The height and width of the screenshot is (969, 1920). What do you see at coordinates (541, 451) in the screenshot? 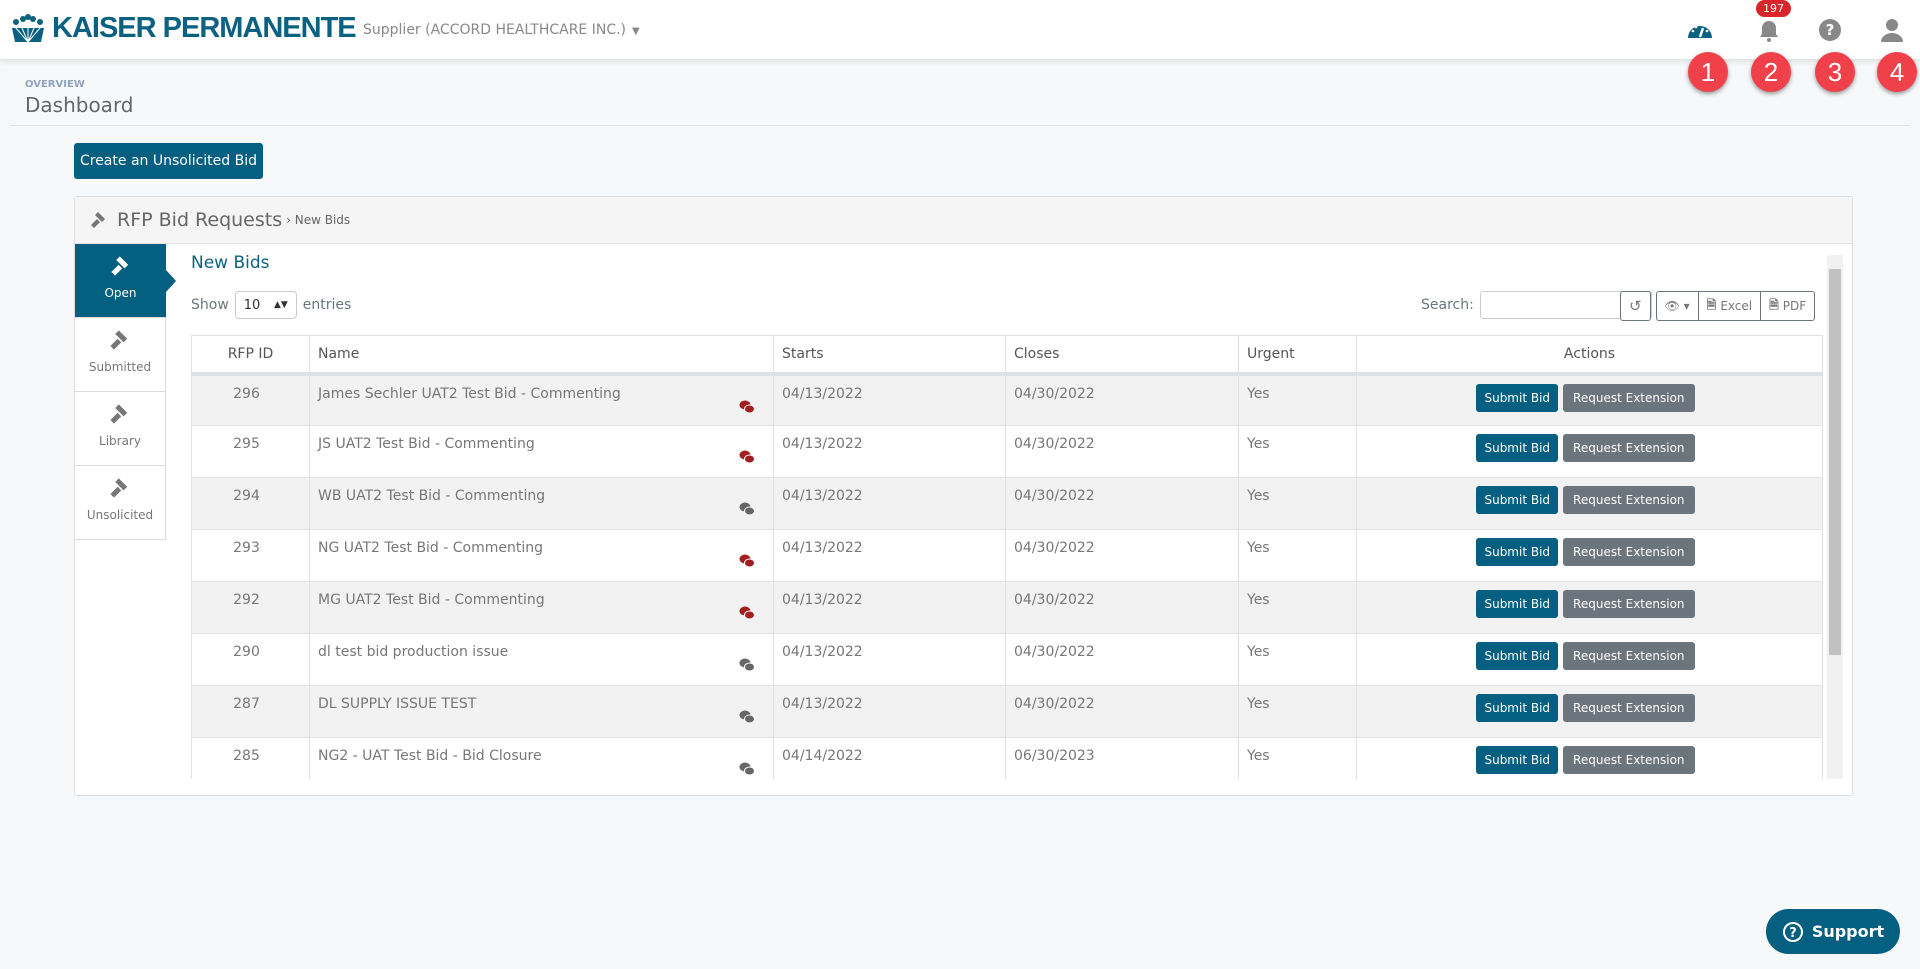
I see `bid-name-cell: JS UAT2 Test Bid - Commenting` at bounding box center [541, 451].